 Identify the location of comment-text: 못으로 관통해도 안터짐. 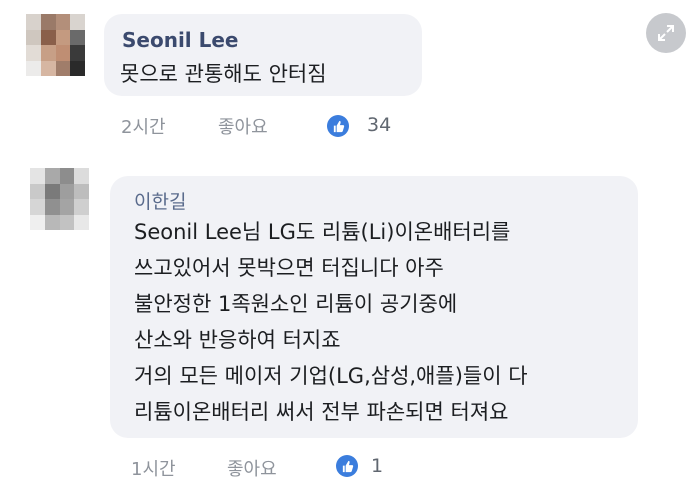
(223, 74).